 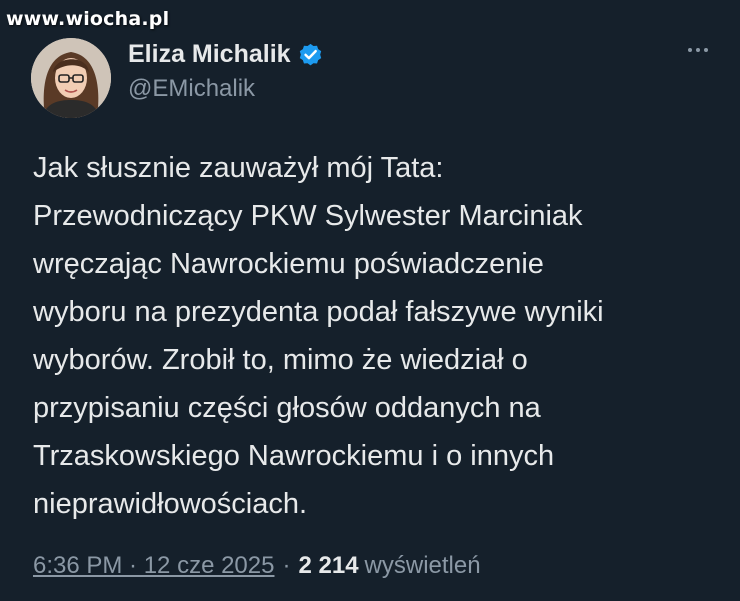 I want to click on more-horizontal-icon, so click(x=698, y=50).